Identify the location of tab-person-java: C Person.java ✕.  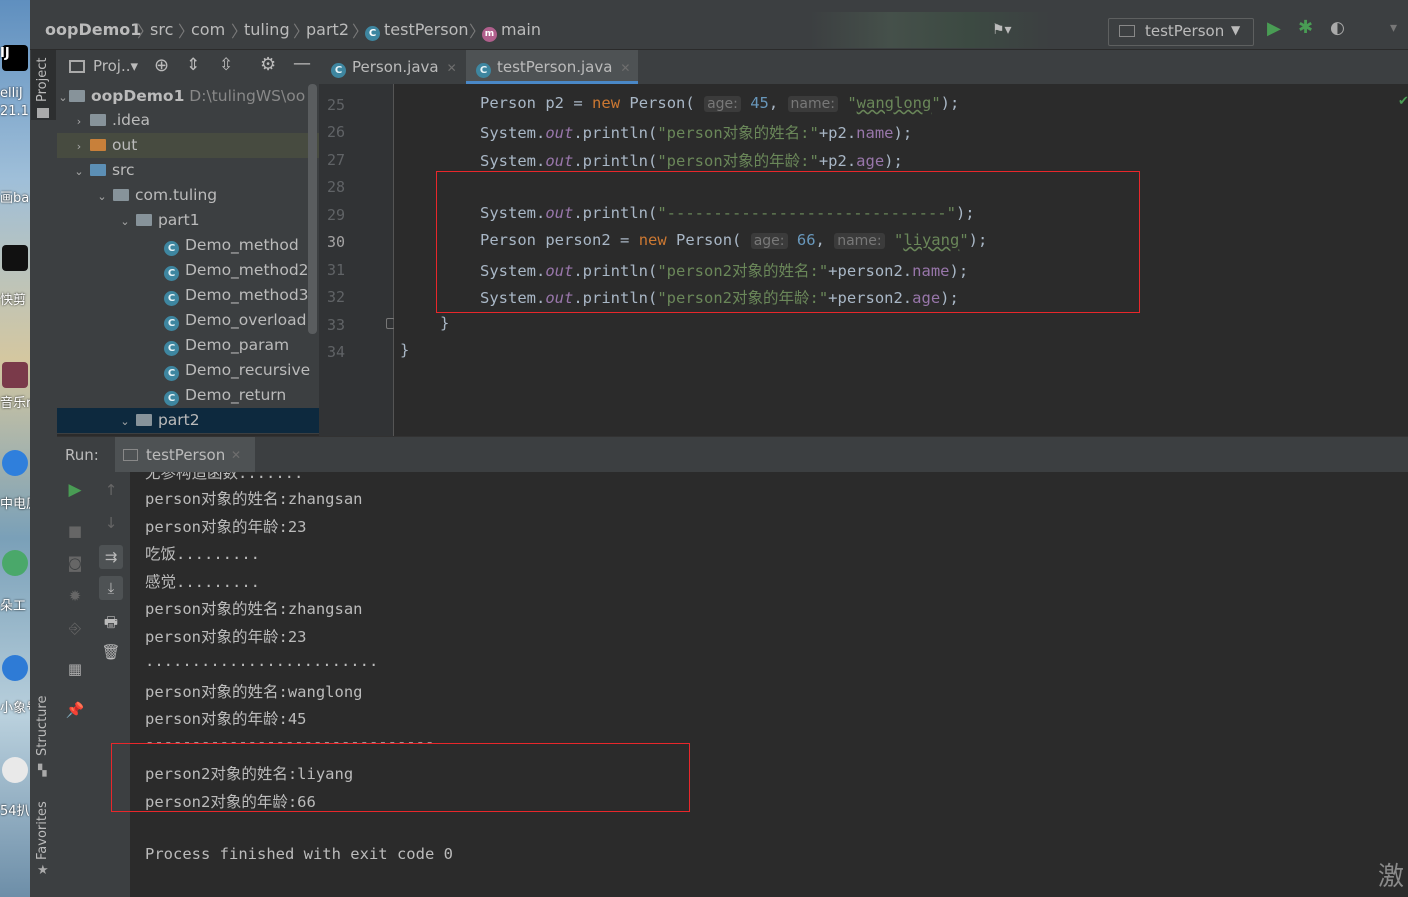
(393, 67).